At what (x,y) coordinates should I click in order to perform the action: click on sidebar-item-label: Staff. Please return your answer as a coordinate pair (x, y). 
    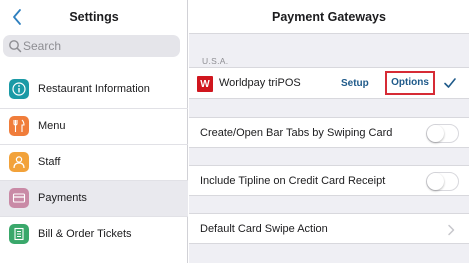
    Looking at the image, I should click on (49, 162).